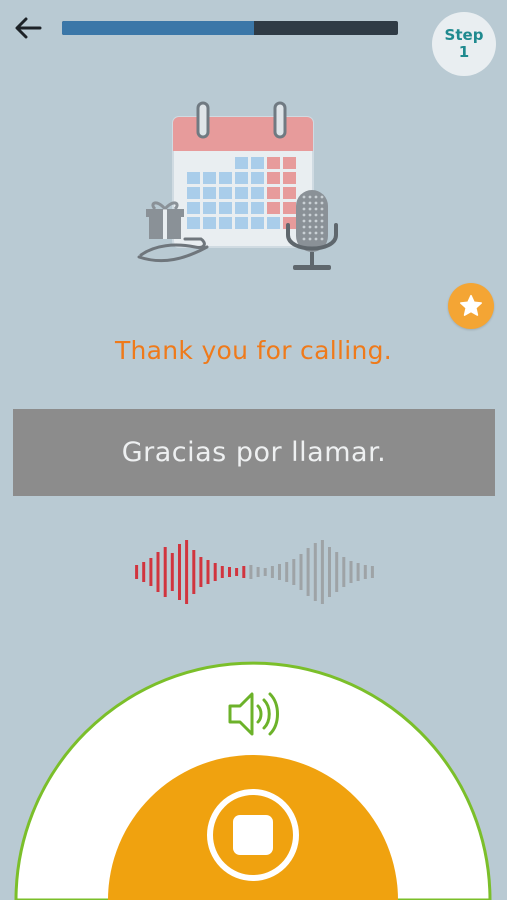 The width and height of the screenshot is (507, 900). What do you see at coordinates (158, 28) in the screenshot?
I see `progress-fill` at bounding box center [158, 28].